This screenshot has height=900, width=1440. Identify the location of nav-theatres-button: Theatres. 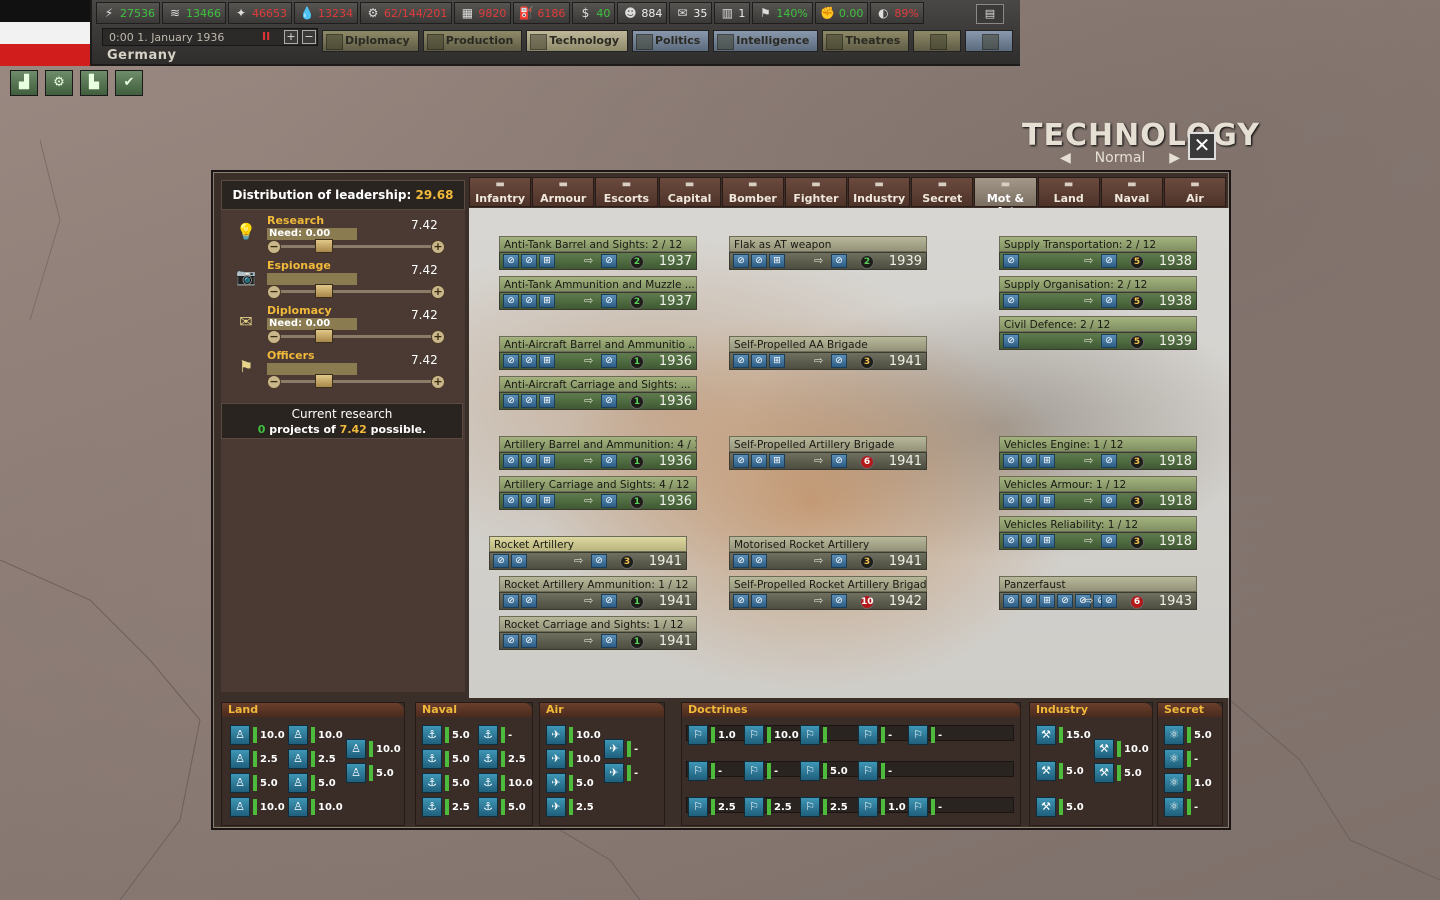
(866, 41).